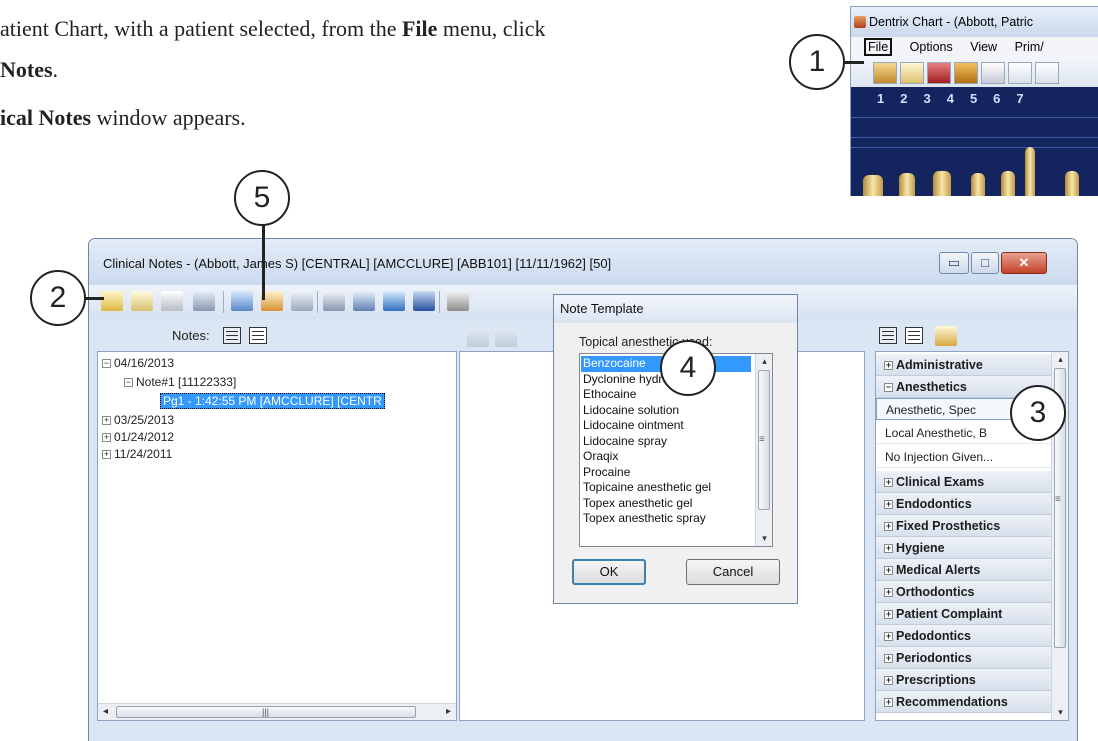 This screenshot has height=741, width=1098. What do you see at coordinates (885, 73) in the screenshot?
I see `patient-icon` at bounding box center [885, 73].